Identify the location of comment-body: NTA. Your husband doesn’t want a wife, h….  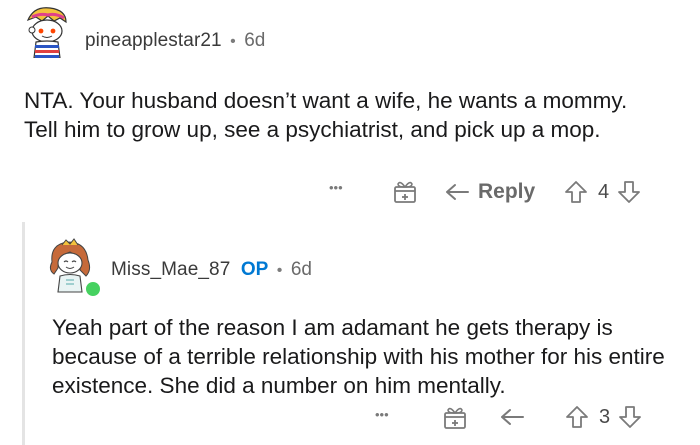
(326, 115).